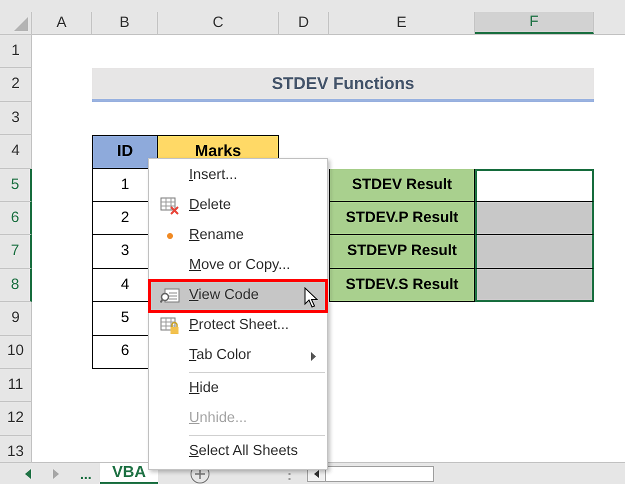 Image resolution: width=625 pixels, height=484 pixels. Describe the element at coordinates (170, 206) in the screenshot. I see `delete-sheet-icon` at that location.